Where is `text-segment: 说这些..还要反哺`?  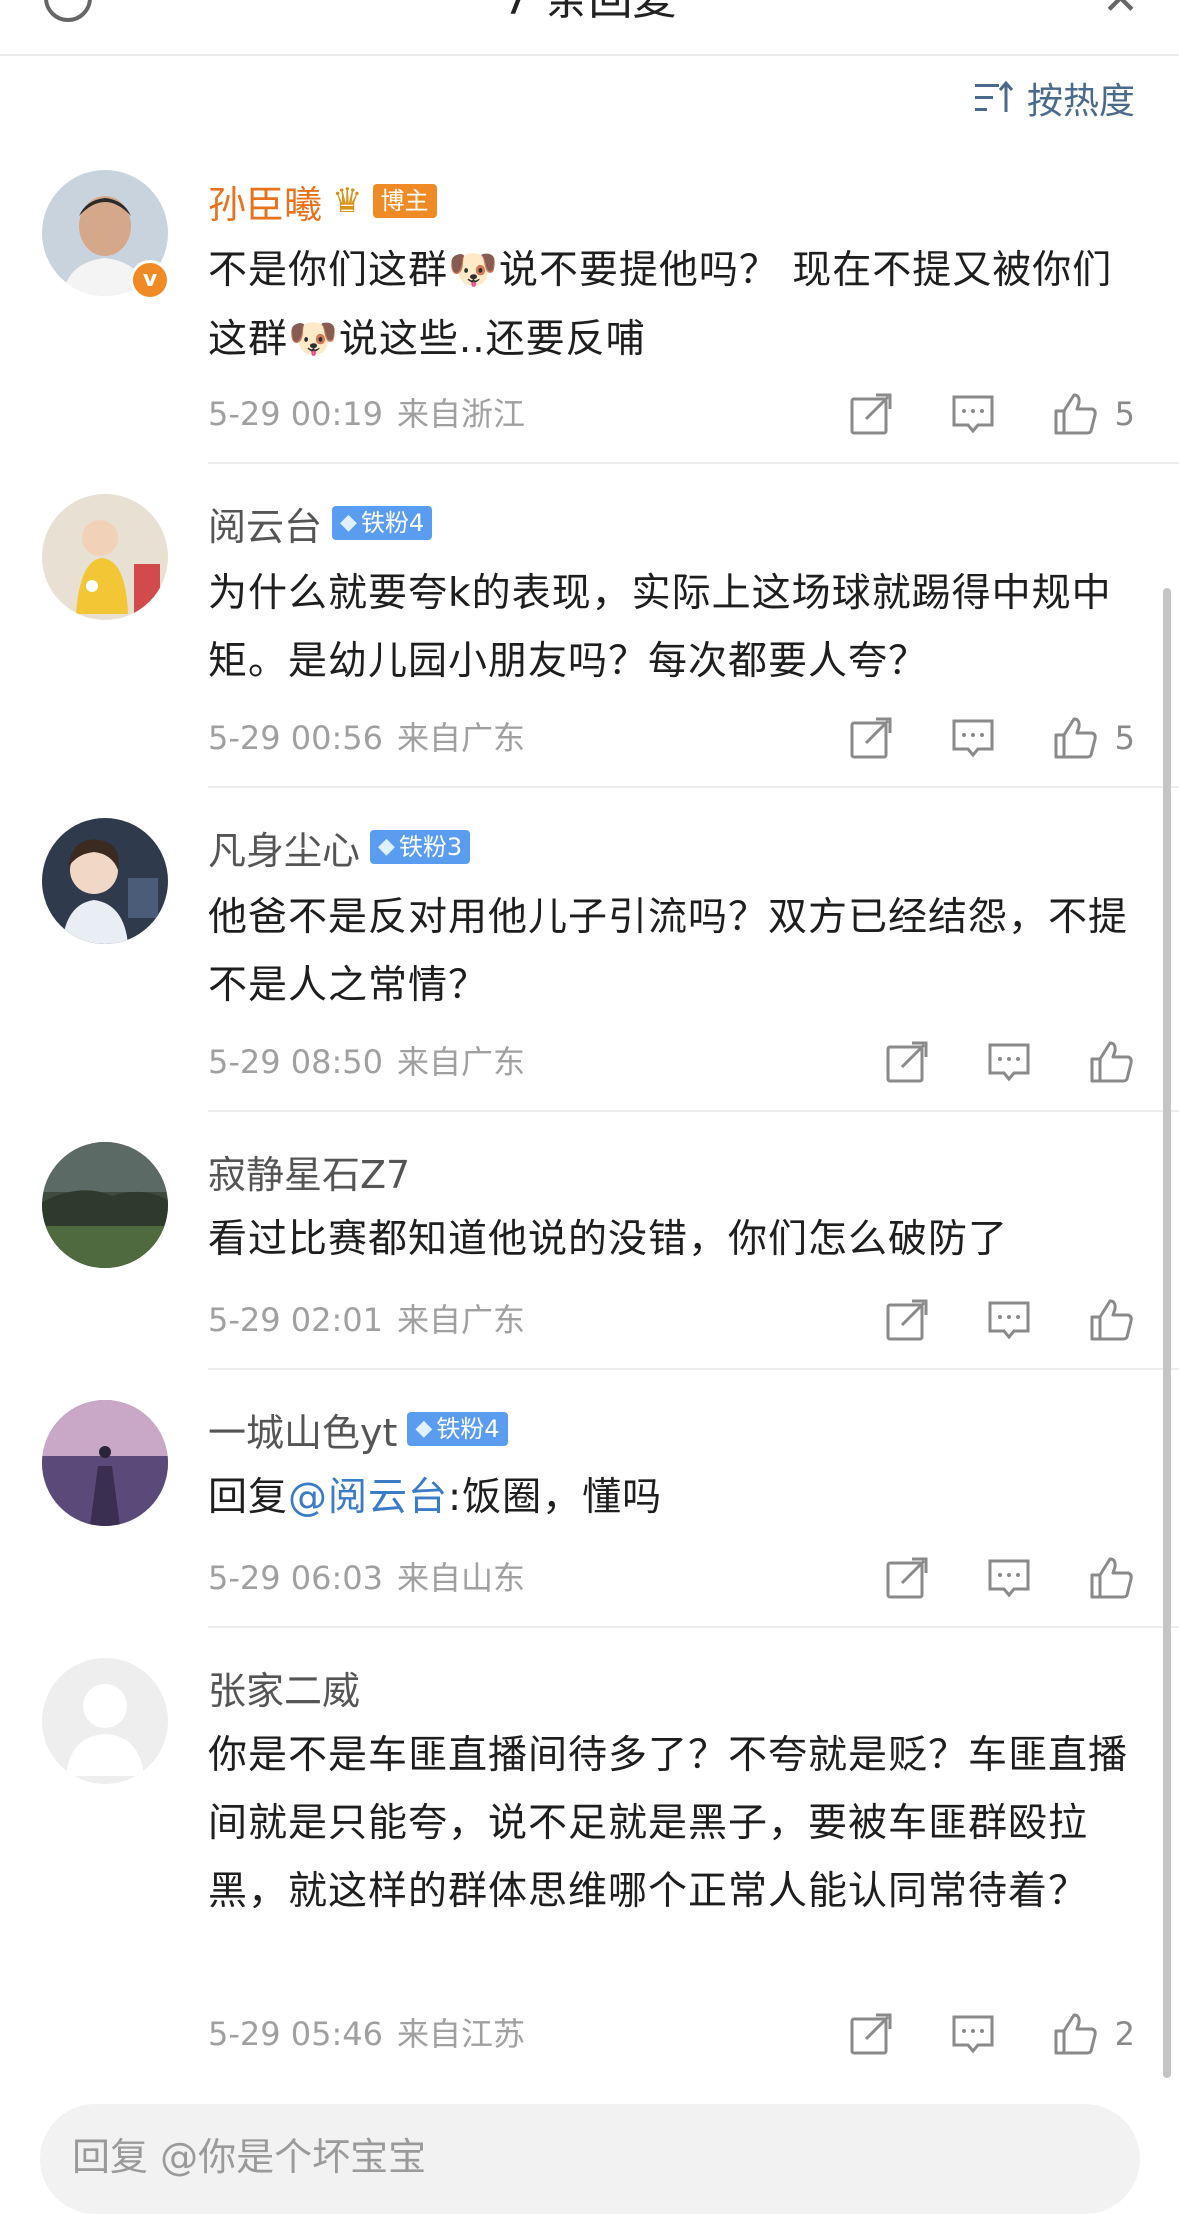 text-segment: 说这些..还要反哺 is located at coordinates (492, 339).